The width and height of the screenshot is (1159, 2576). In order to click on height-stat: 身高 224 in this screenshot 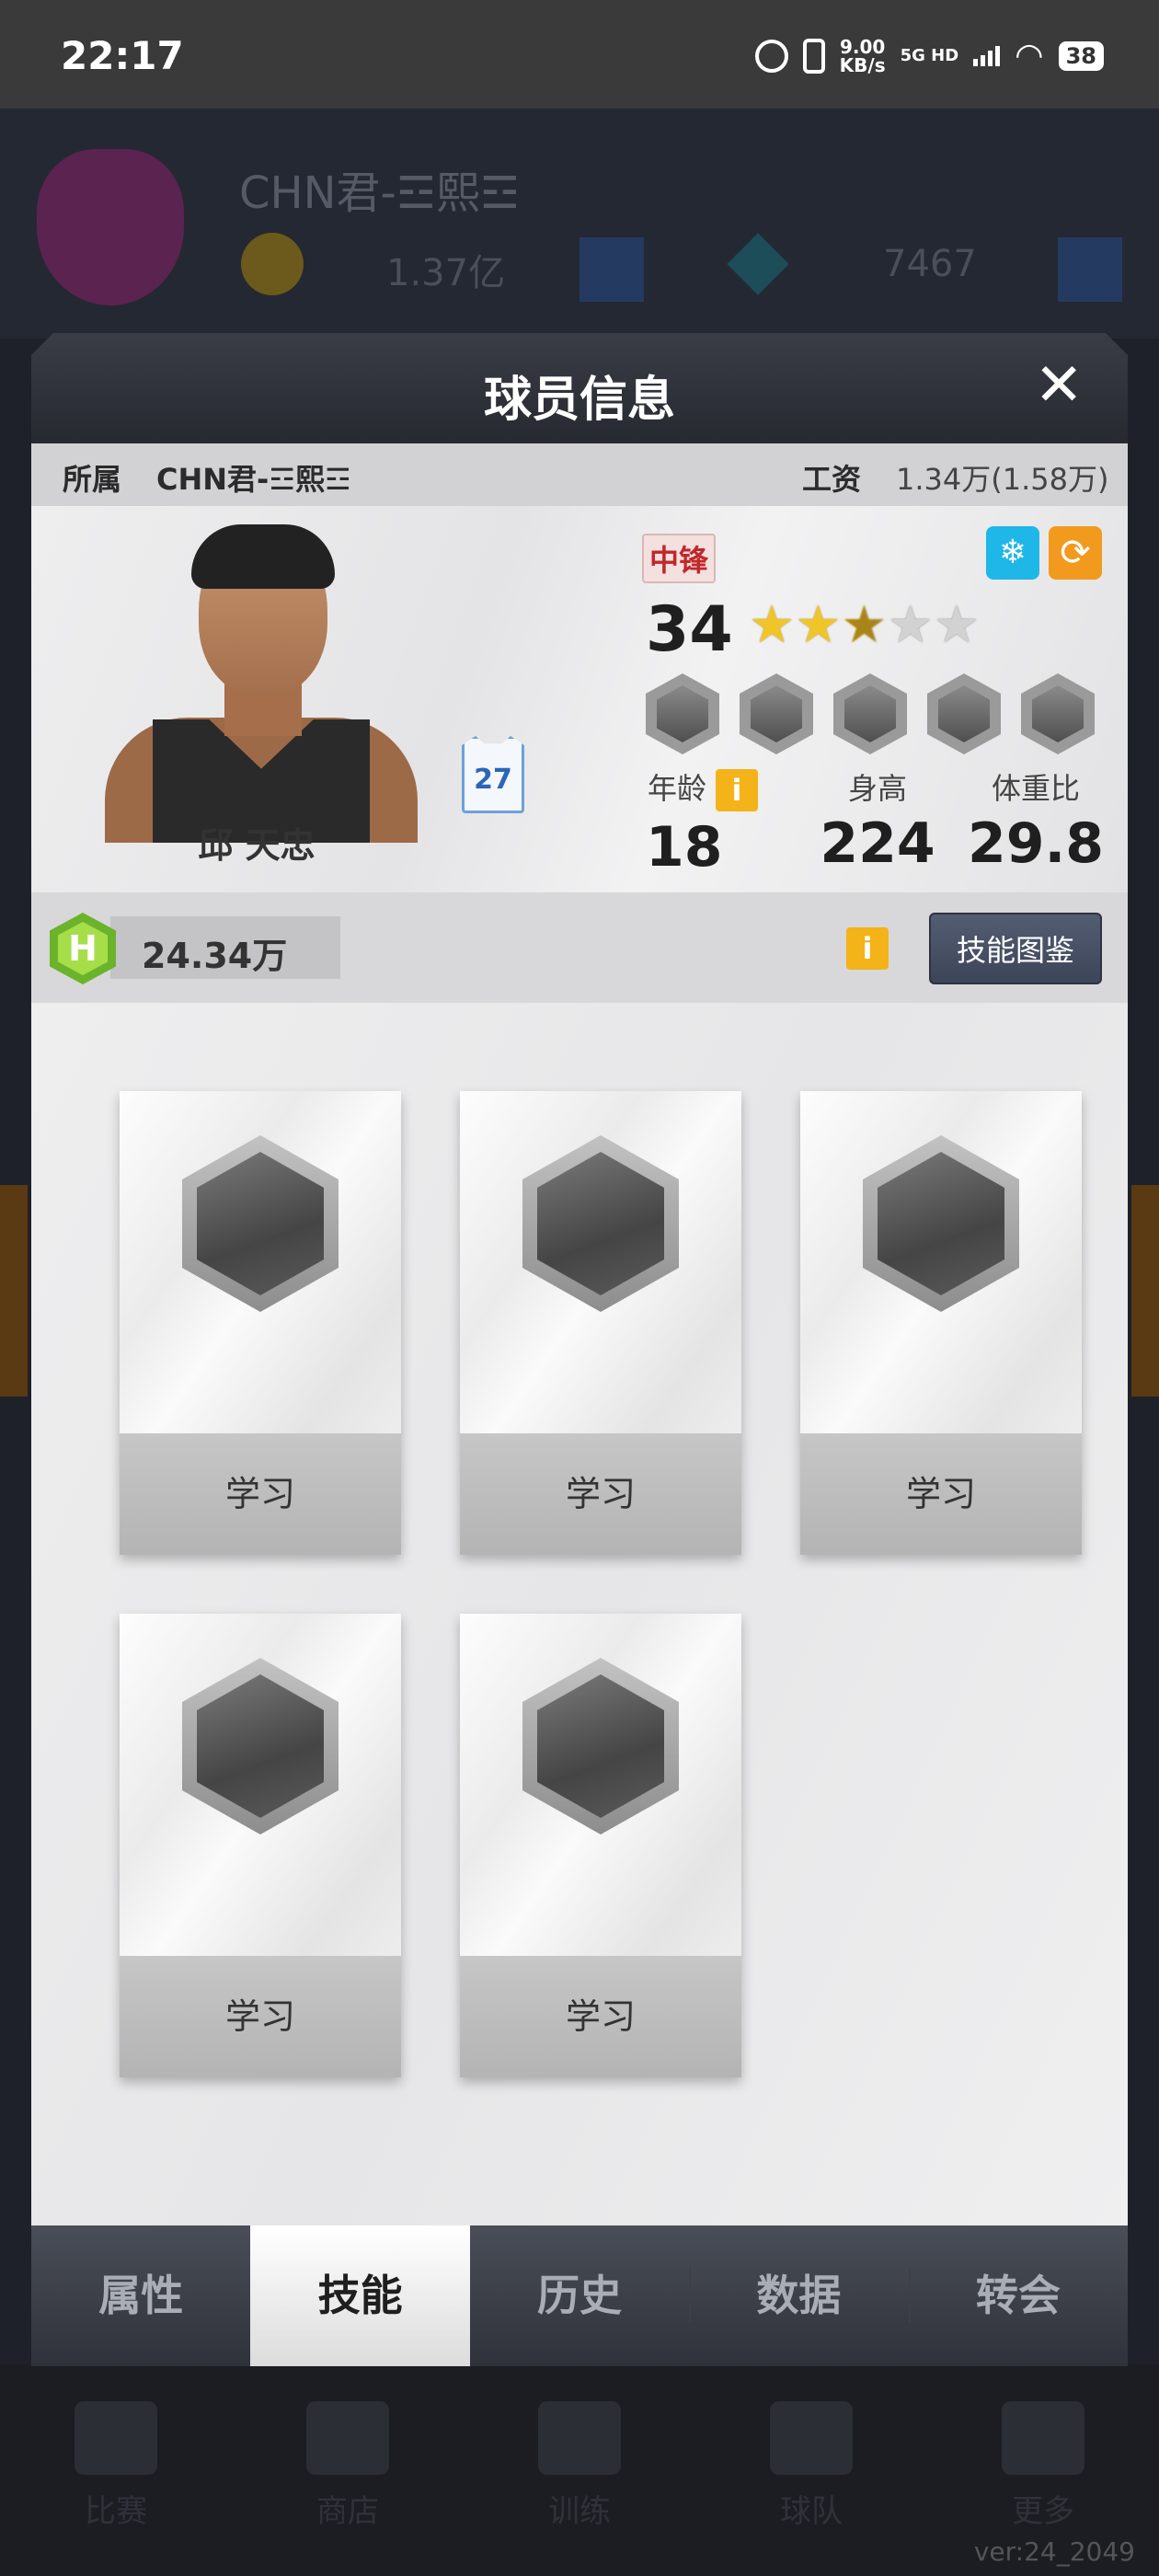, I will do `click(877, 820)`.